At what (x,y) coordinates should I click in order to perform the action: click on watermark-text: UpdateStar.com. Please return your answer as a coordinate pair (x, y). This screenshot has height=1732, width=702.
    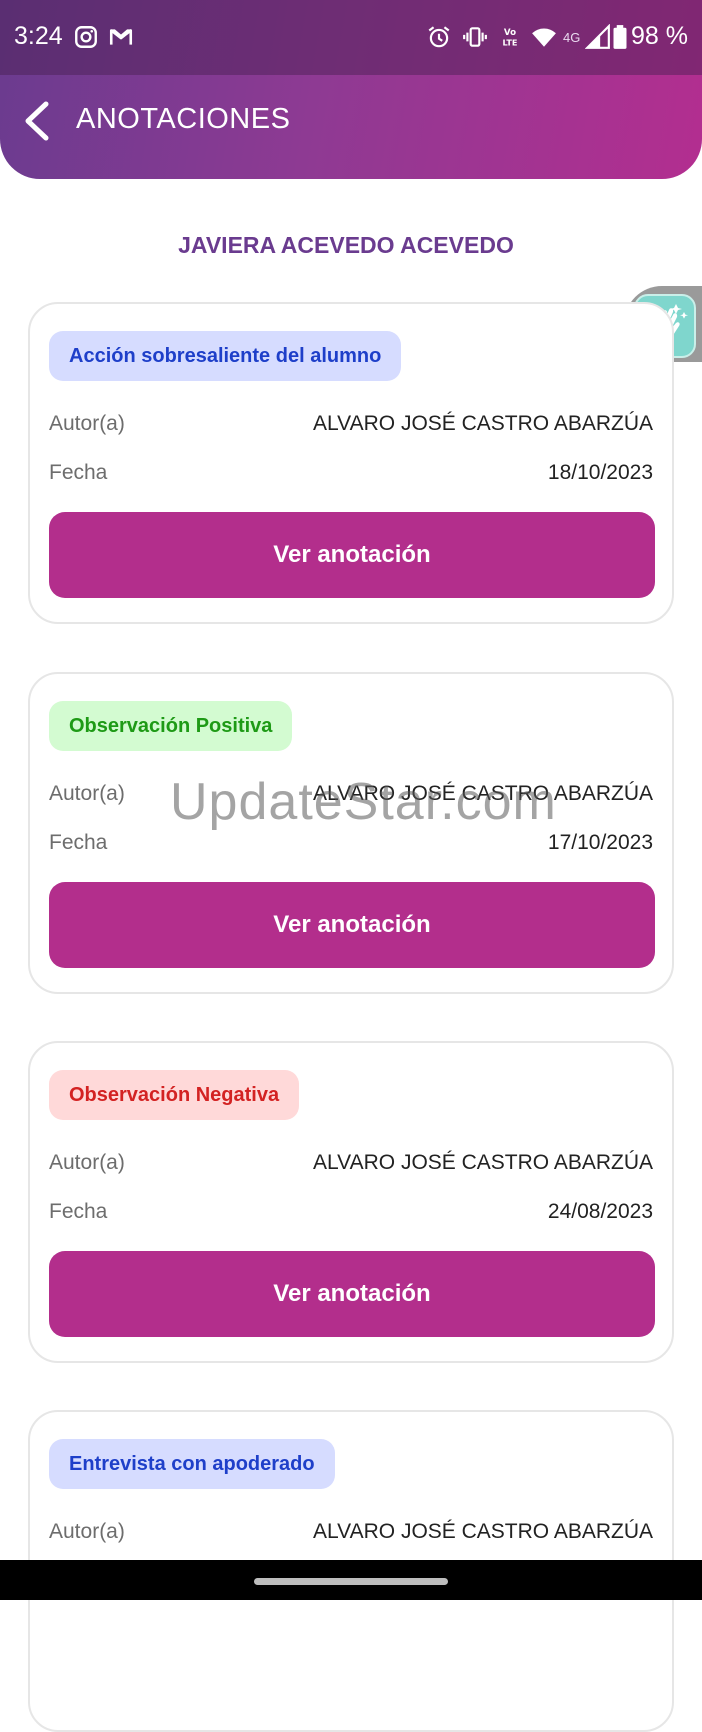
    Looking at the image, I should click on (363, 802).